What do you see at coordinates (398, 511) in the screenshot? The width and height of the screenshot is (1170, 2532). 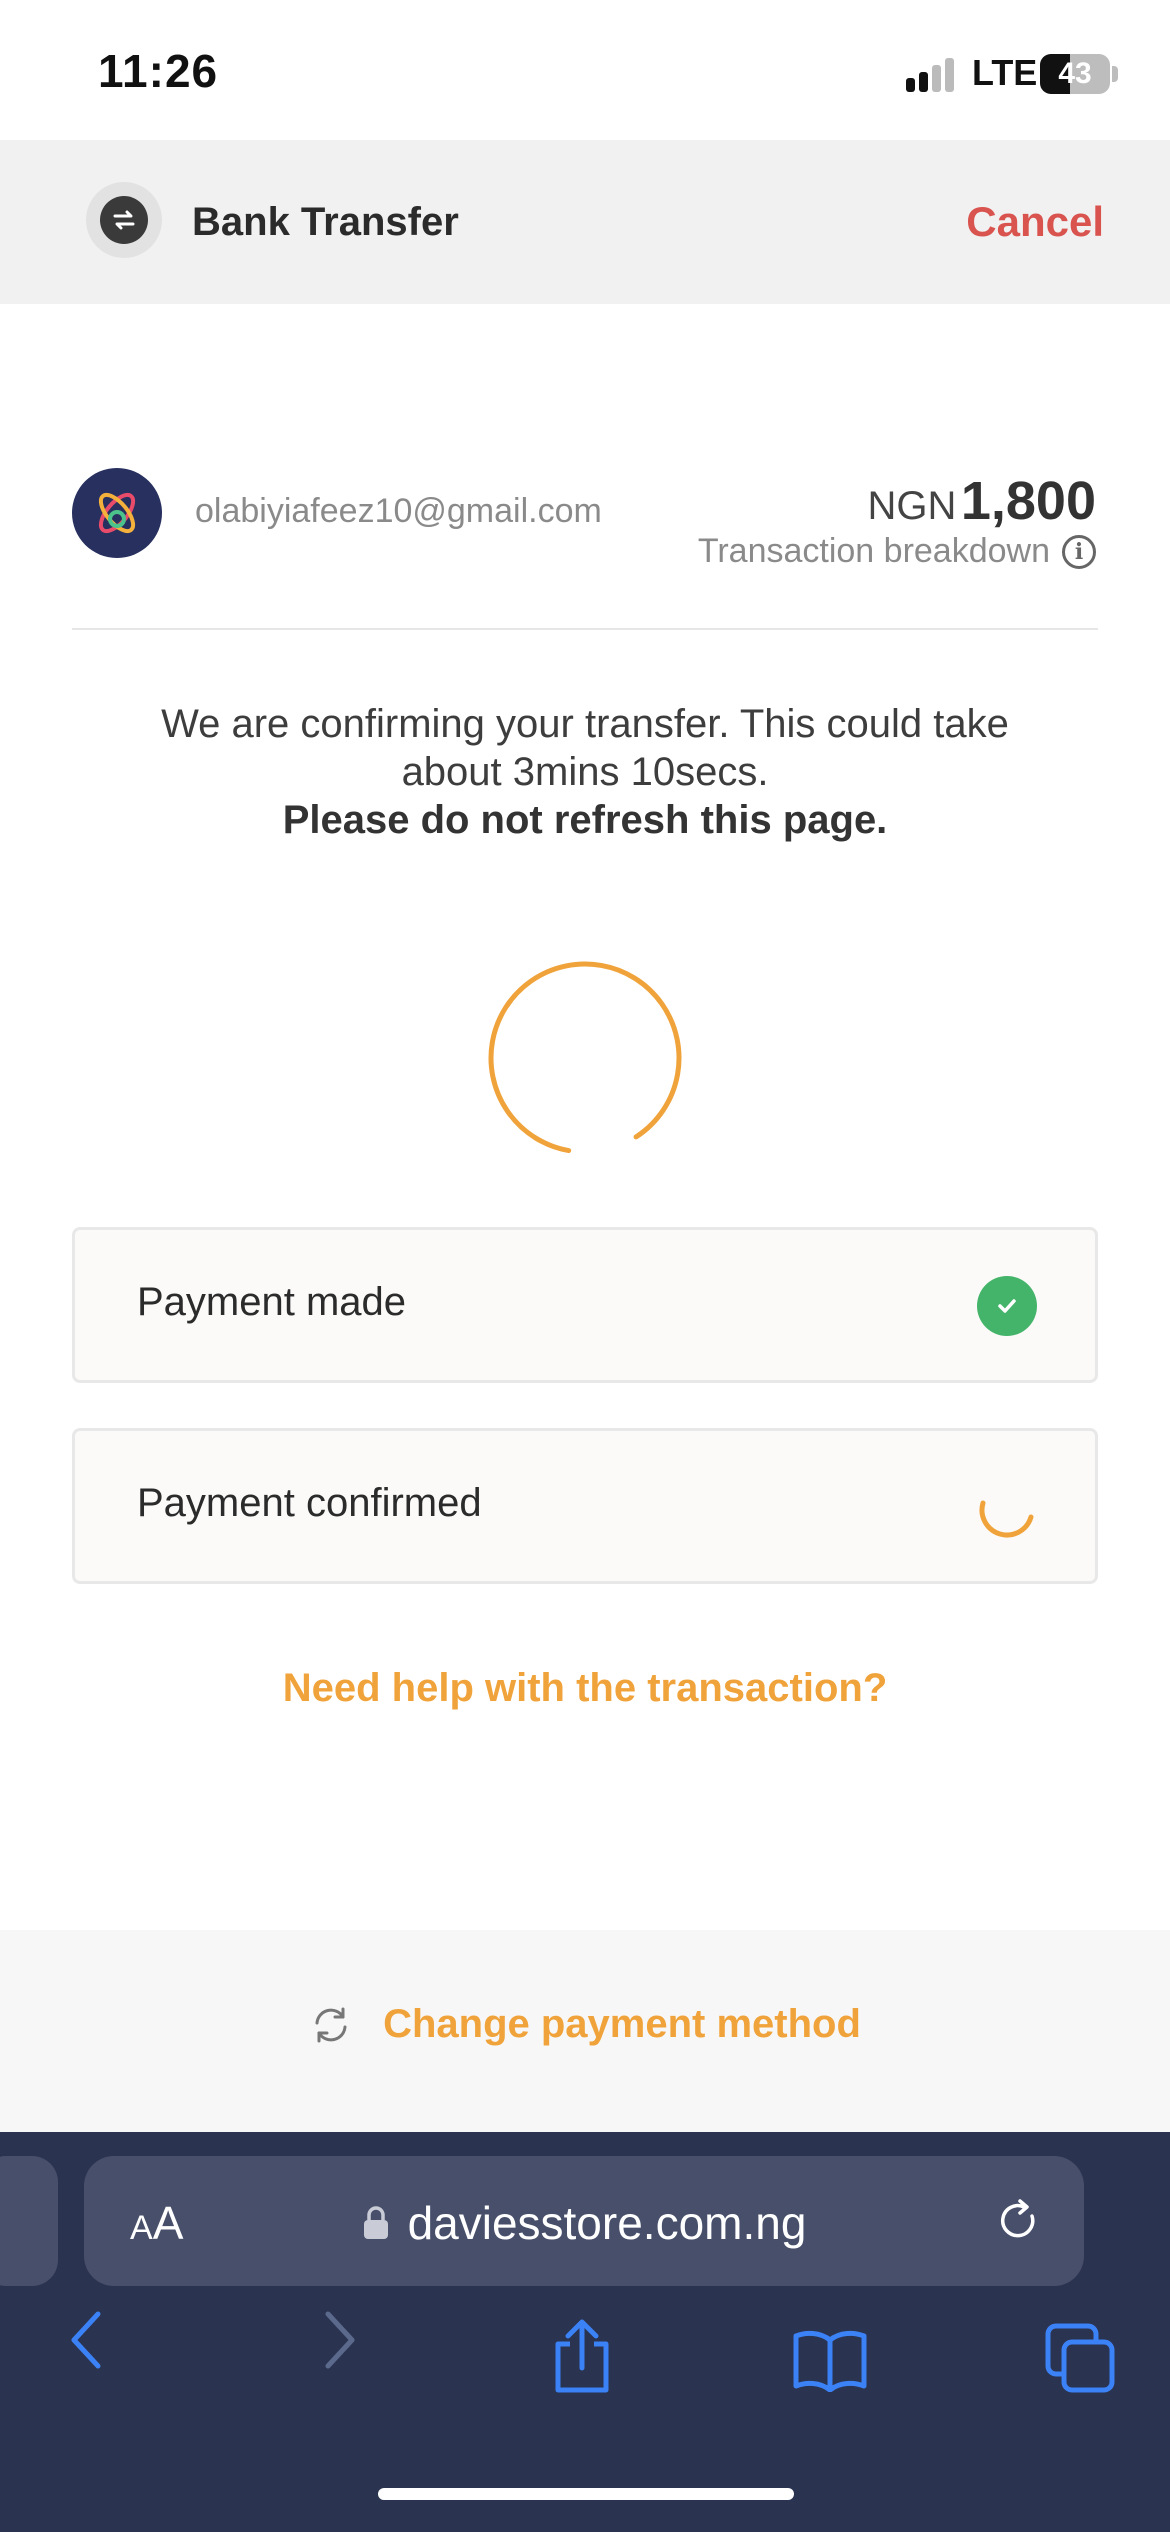 I see `customer-email: olabiyiafeez10@gmail.com` at bounding box center [398, 511].